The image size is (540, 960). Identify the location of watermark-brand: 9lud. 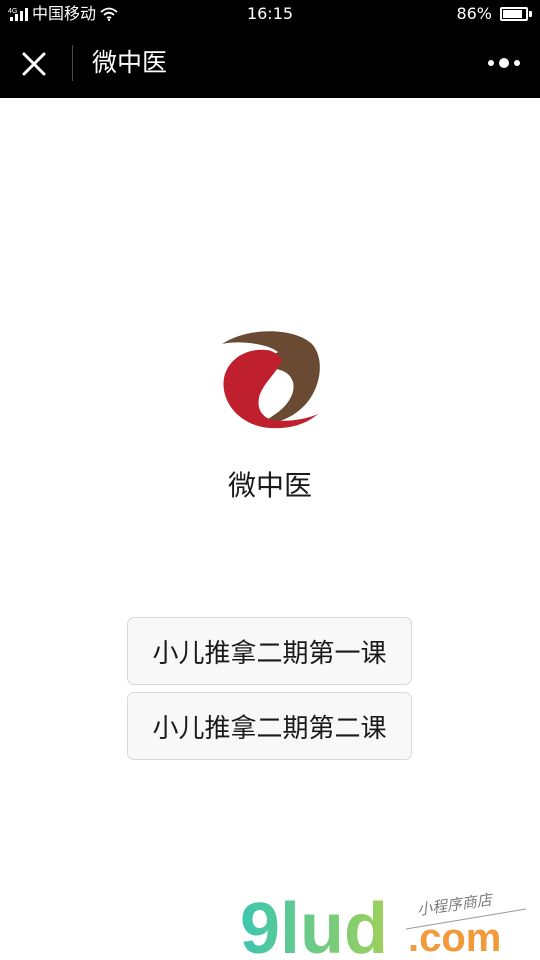
(314, 924).